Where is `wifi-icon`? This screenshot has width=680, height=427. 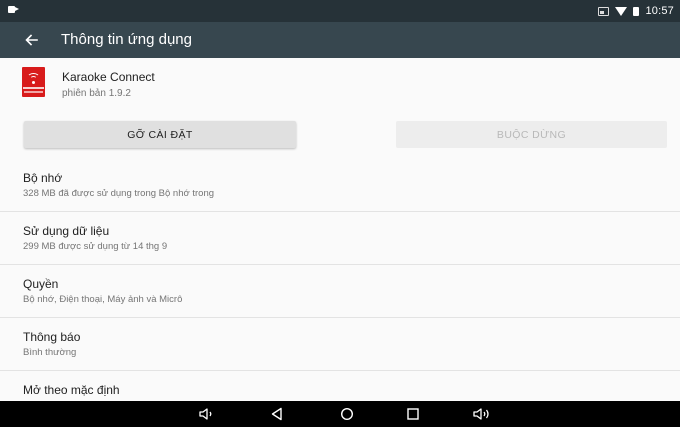
wifi-icon is located at coordinates (621, 11).